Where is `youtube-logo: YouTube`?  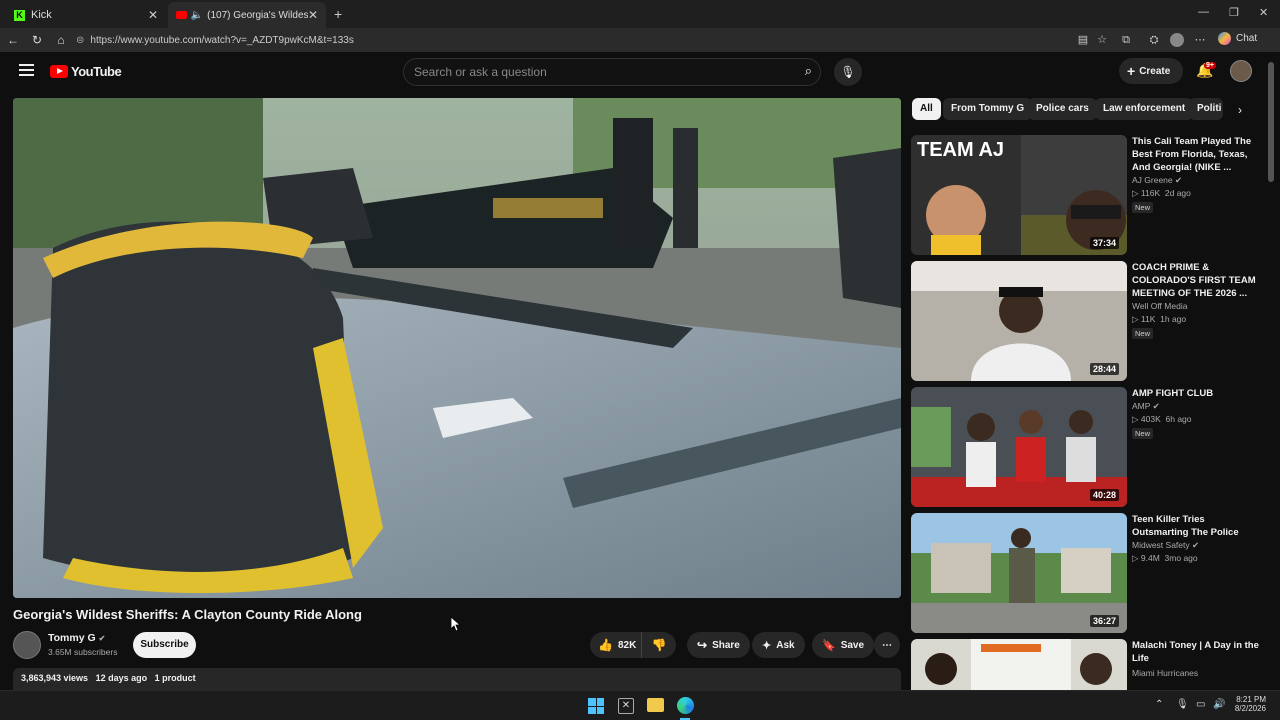 youtube-logo: YouTube is located at coordinates (86, 71).